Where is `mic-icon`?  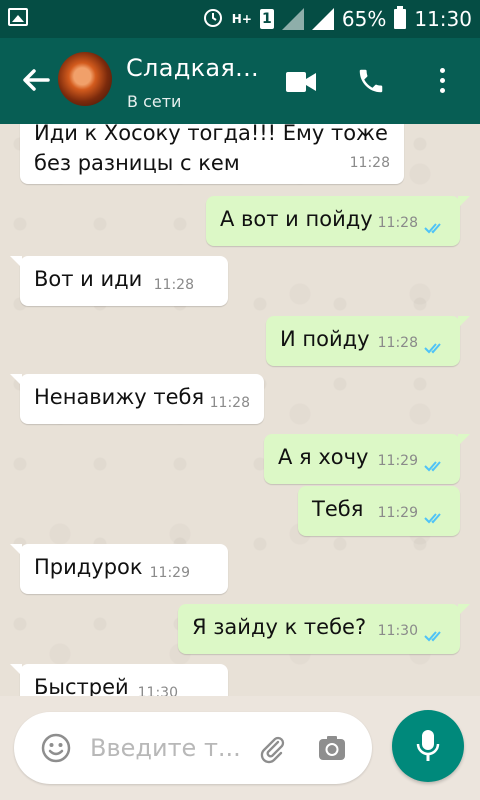 mic-icon is located at coordinates (428, 745).